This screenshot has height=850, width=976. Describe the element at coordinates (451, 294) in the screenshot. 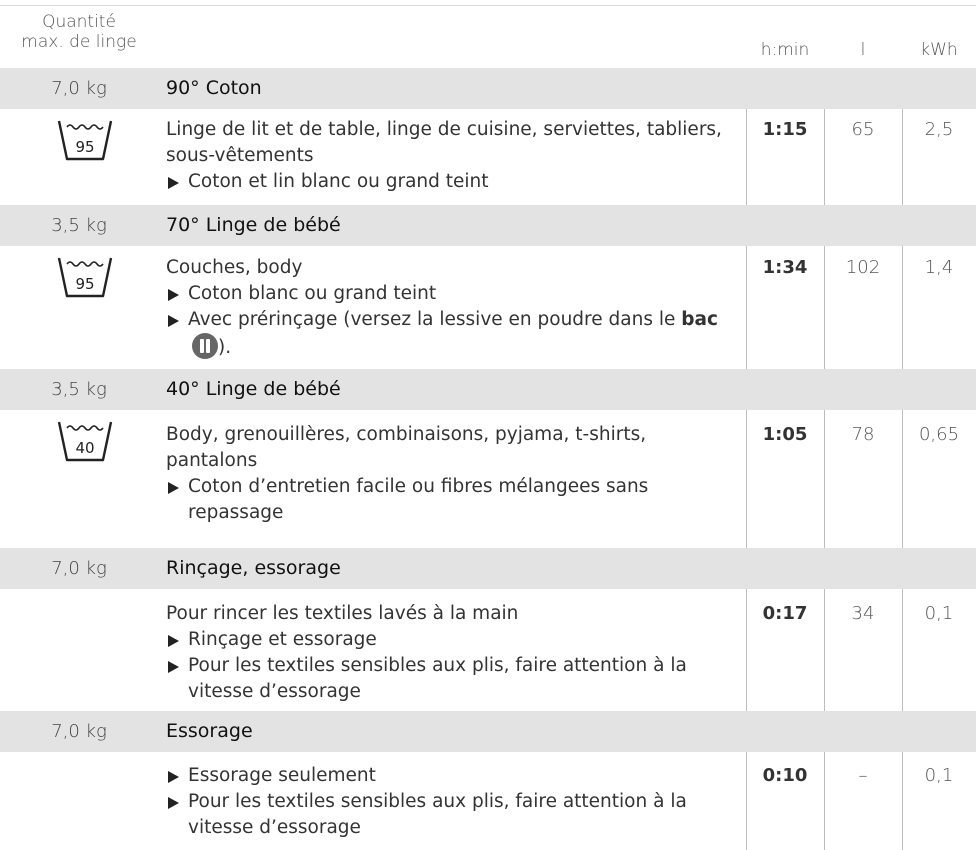

I see `bullet-item: Coton blanc ou grand teint` at that location.